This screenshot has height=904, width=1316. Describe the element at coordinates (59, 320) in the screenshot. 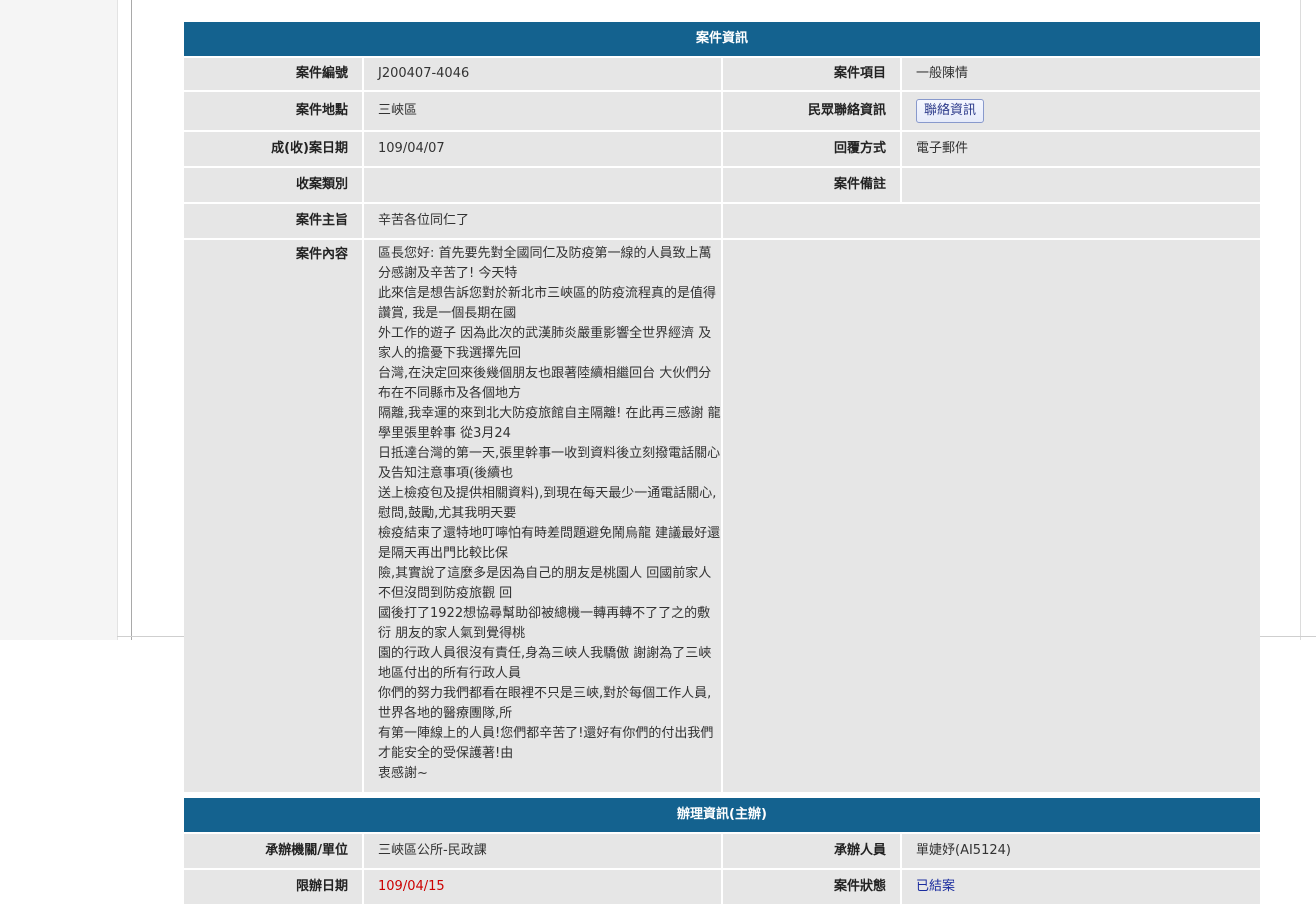

I see `left-panel` at that location.